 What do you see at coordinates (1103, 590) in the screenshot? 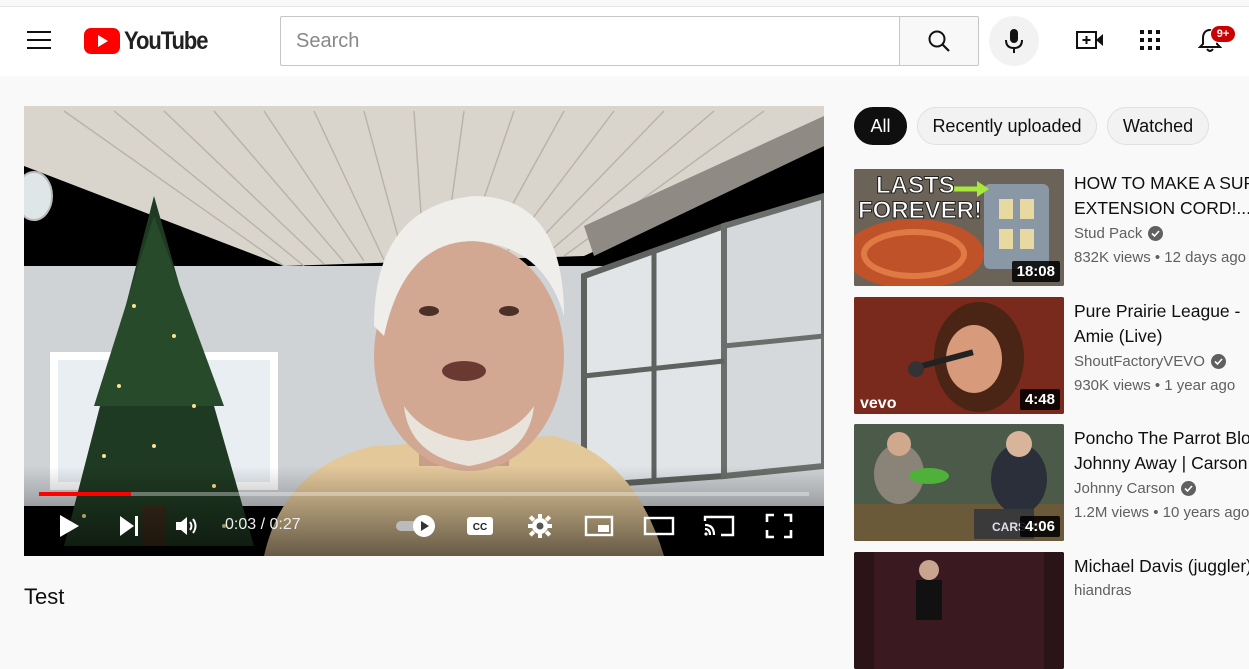
I see `channel-name: hiandras` at bounding box center [1103, 590].